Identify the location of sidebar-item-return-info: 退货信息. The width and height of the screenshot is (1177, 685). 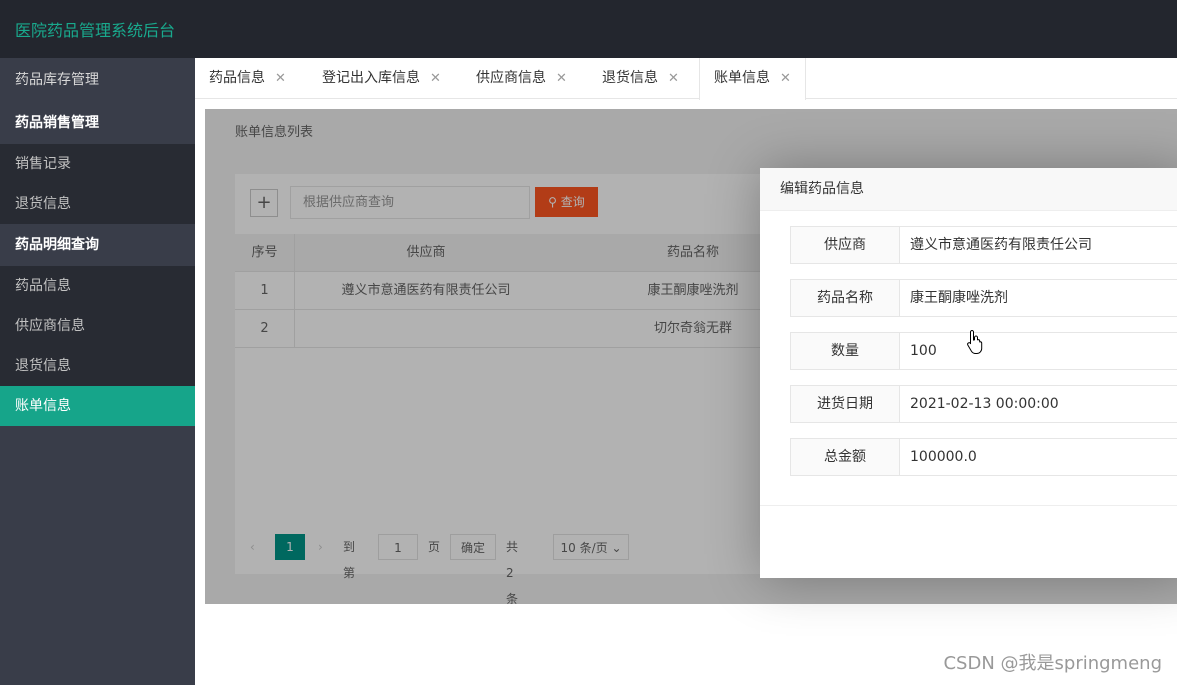
(97, 366).